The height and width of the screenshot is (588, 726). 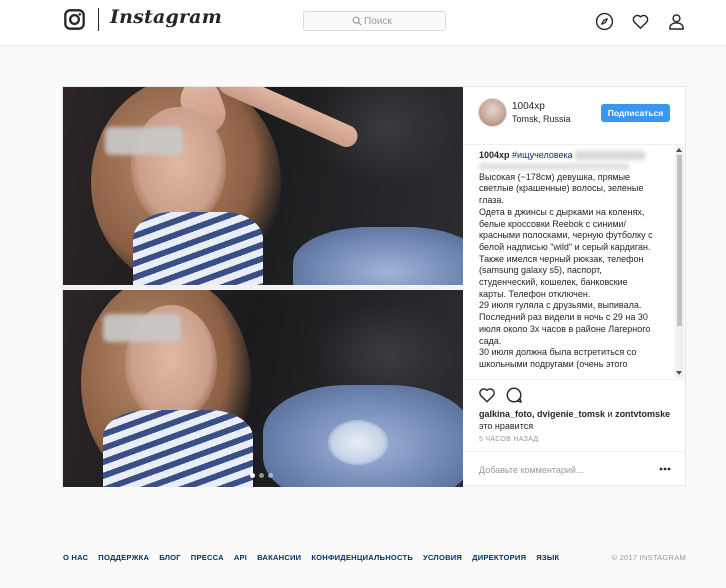 I want to click on caption-line: Одета в джинсы с дырками на коленях,, so click(x=562, y=211).